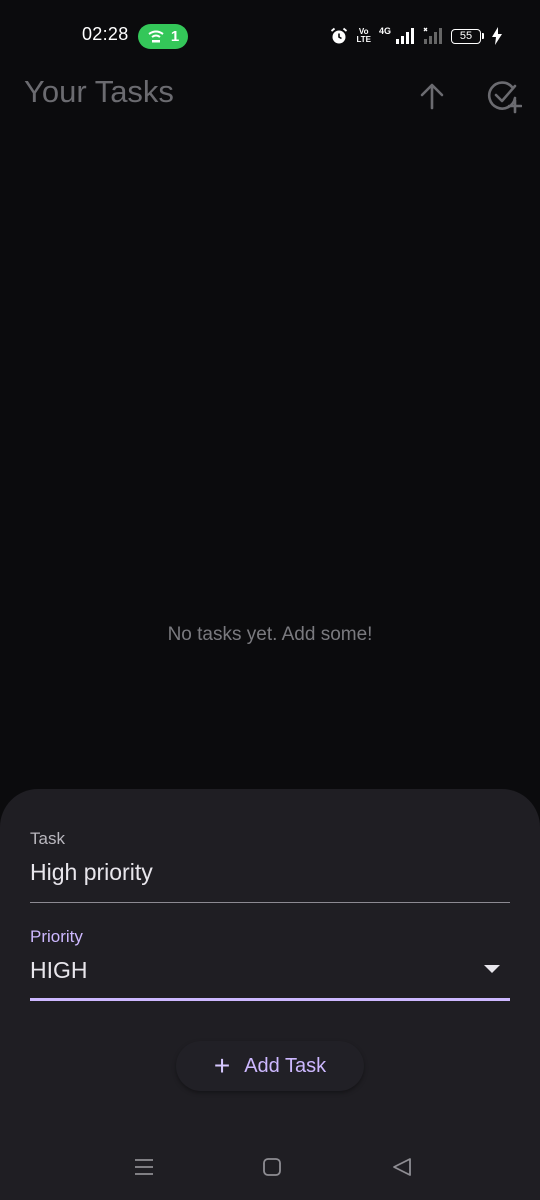 Image resolution: width=540 pixels, height=1200 pixels. I want to click on hotspot-count: 1, so click(175, 36).